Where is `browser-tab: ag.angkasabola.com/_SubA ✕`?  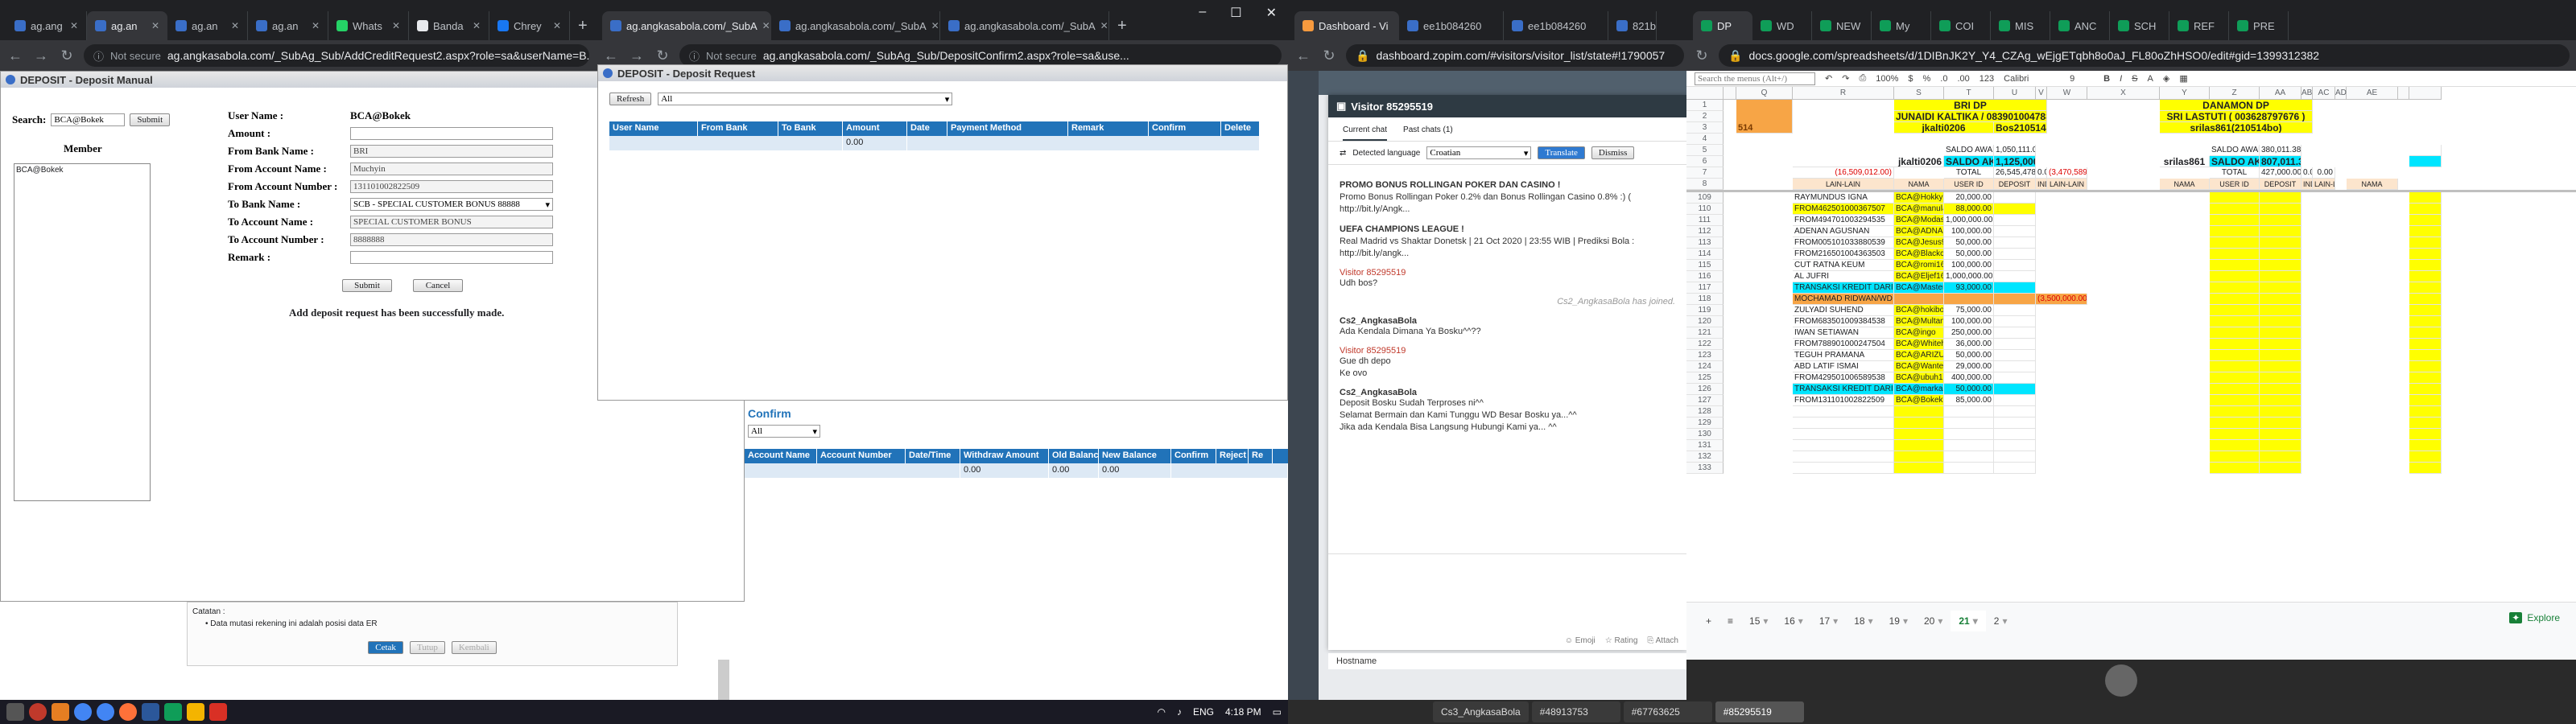
browser-tab: ag.angkasabola.com/_SubA ✕ is located at coordinates (1024, 25).